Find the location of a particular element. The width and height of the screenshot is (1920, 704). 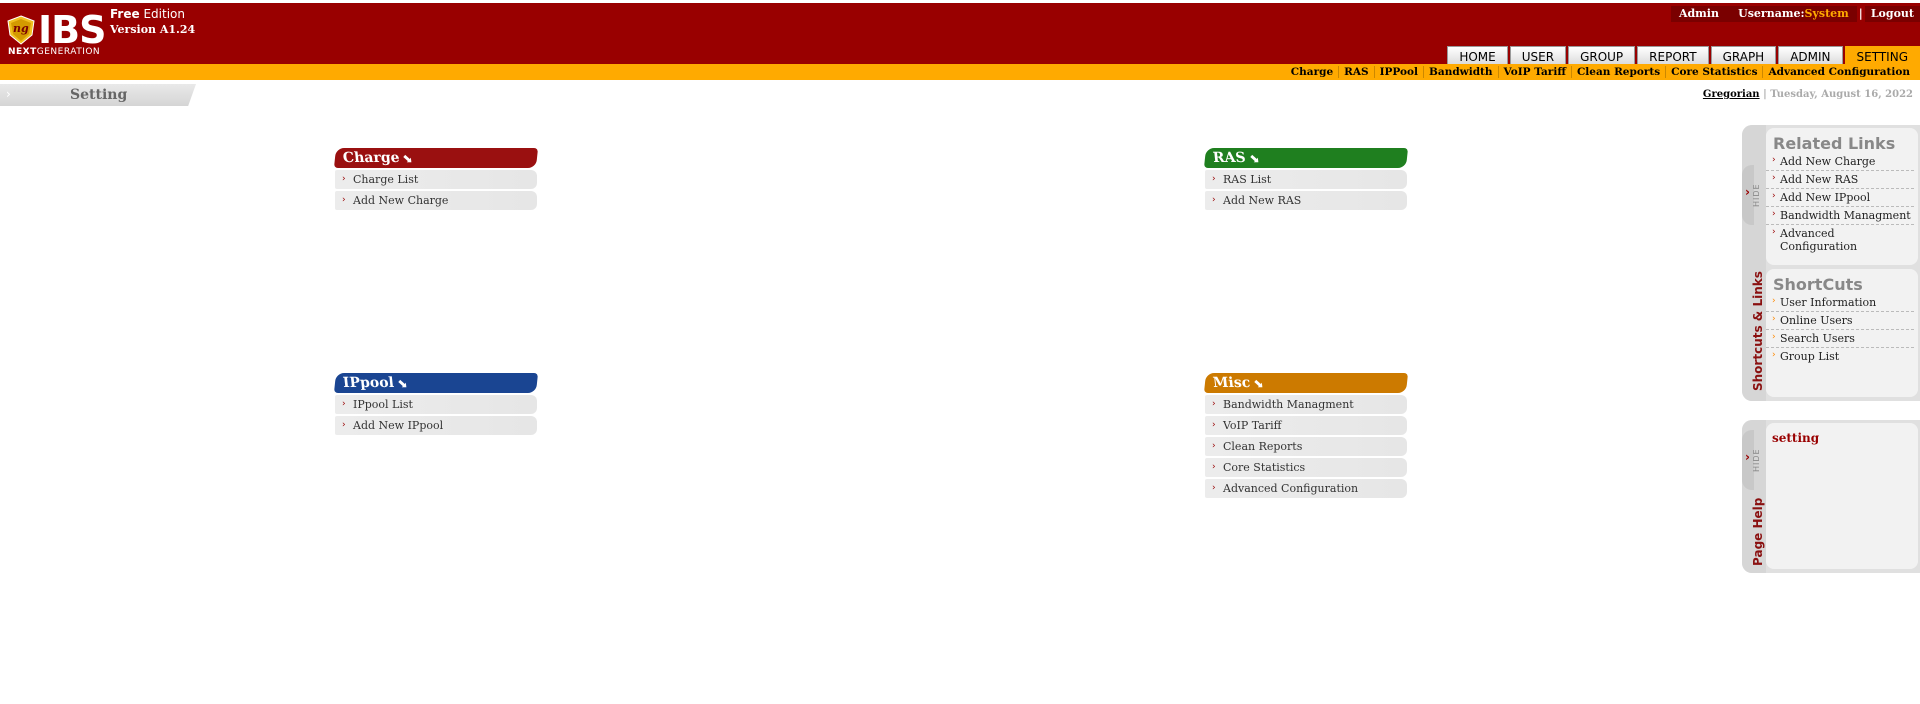

submenu-ippool: IPPool is located at coordinates (1399, 72).